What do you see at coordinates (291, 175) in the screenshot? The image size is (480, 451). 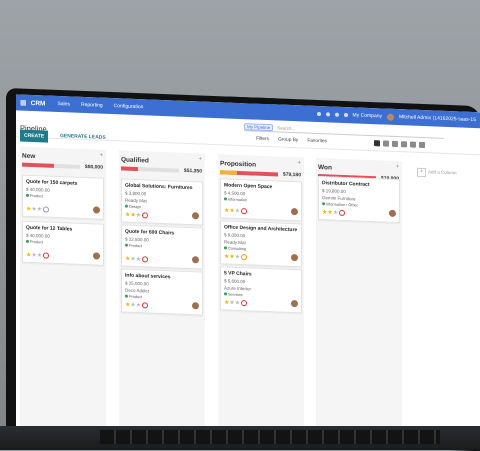 I see `column-total: $79,180` at bounding box center [291, 175].